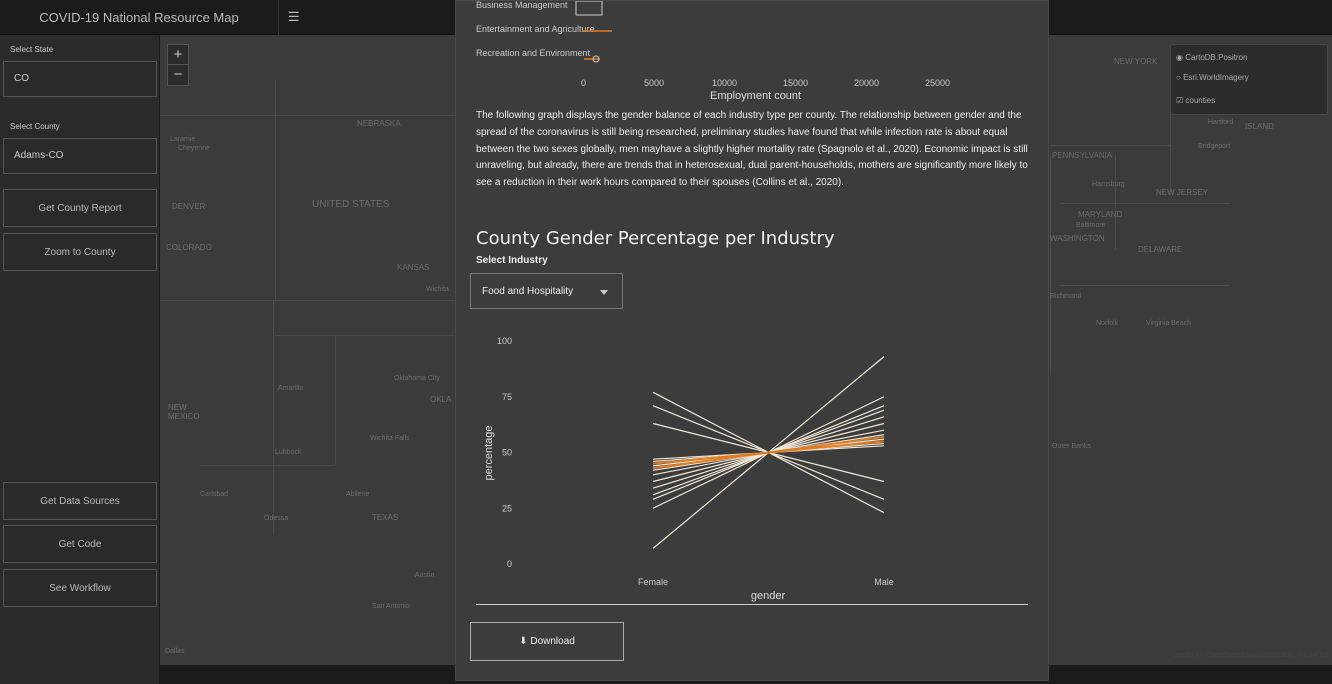  I want to click on zoom-to-county-button: Zoom to County, so click(80, 252).